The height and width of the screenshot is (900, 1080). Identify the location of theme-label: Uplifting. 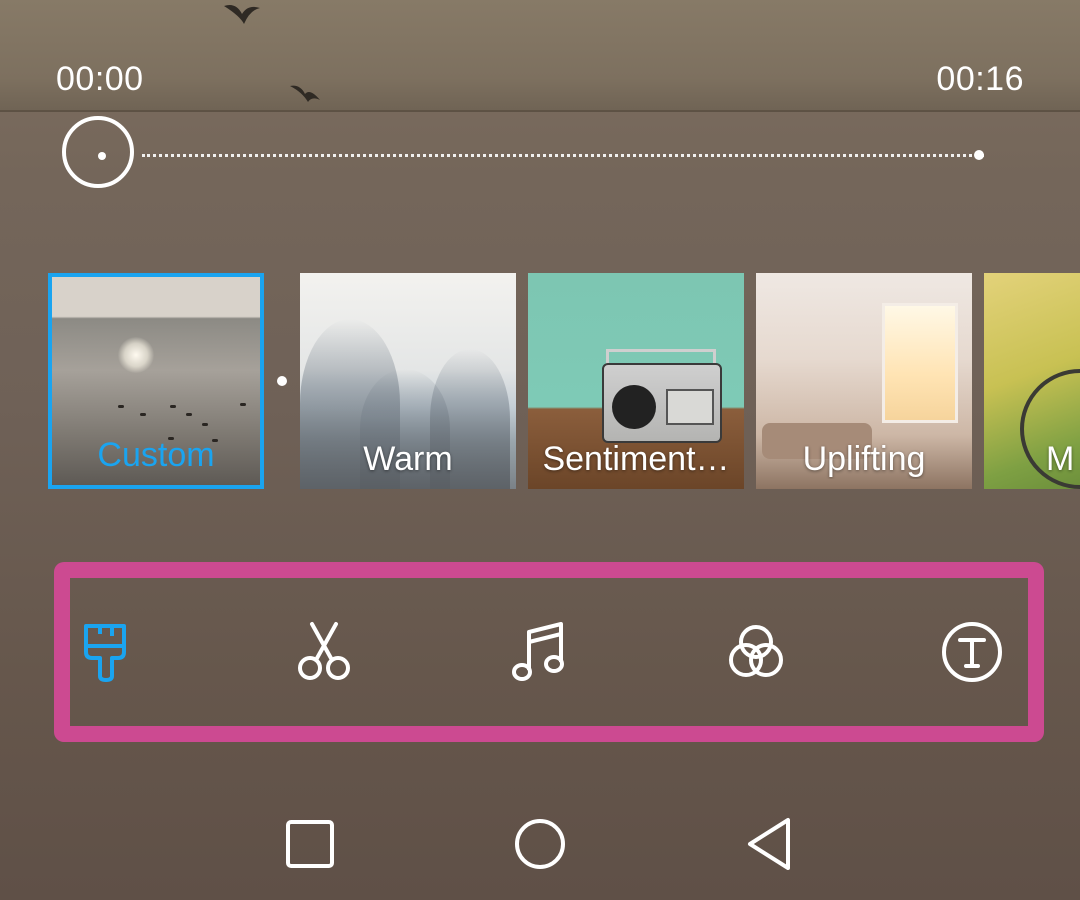
(864, 459).